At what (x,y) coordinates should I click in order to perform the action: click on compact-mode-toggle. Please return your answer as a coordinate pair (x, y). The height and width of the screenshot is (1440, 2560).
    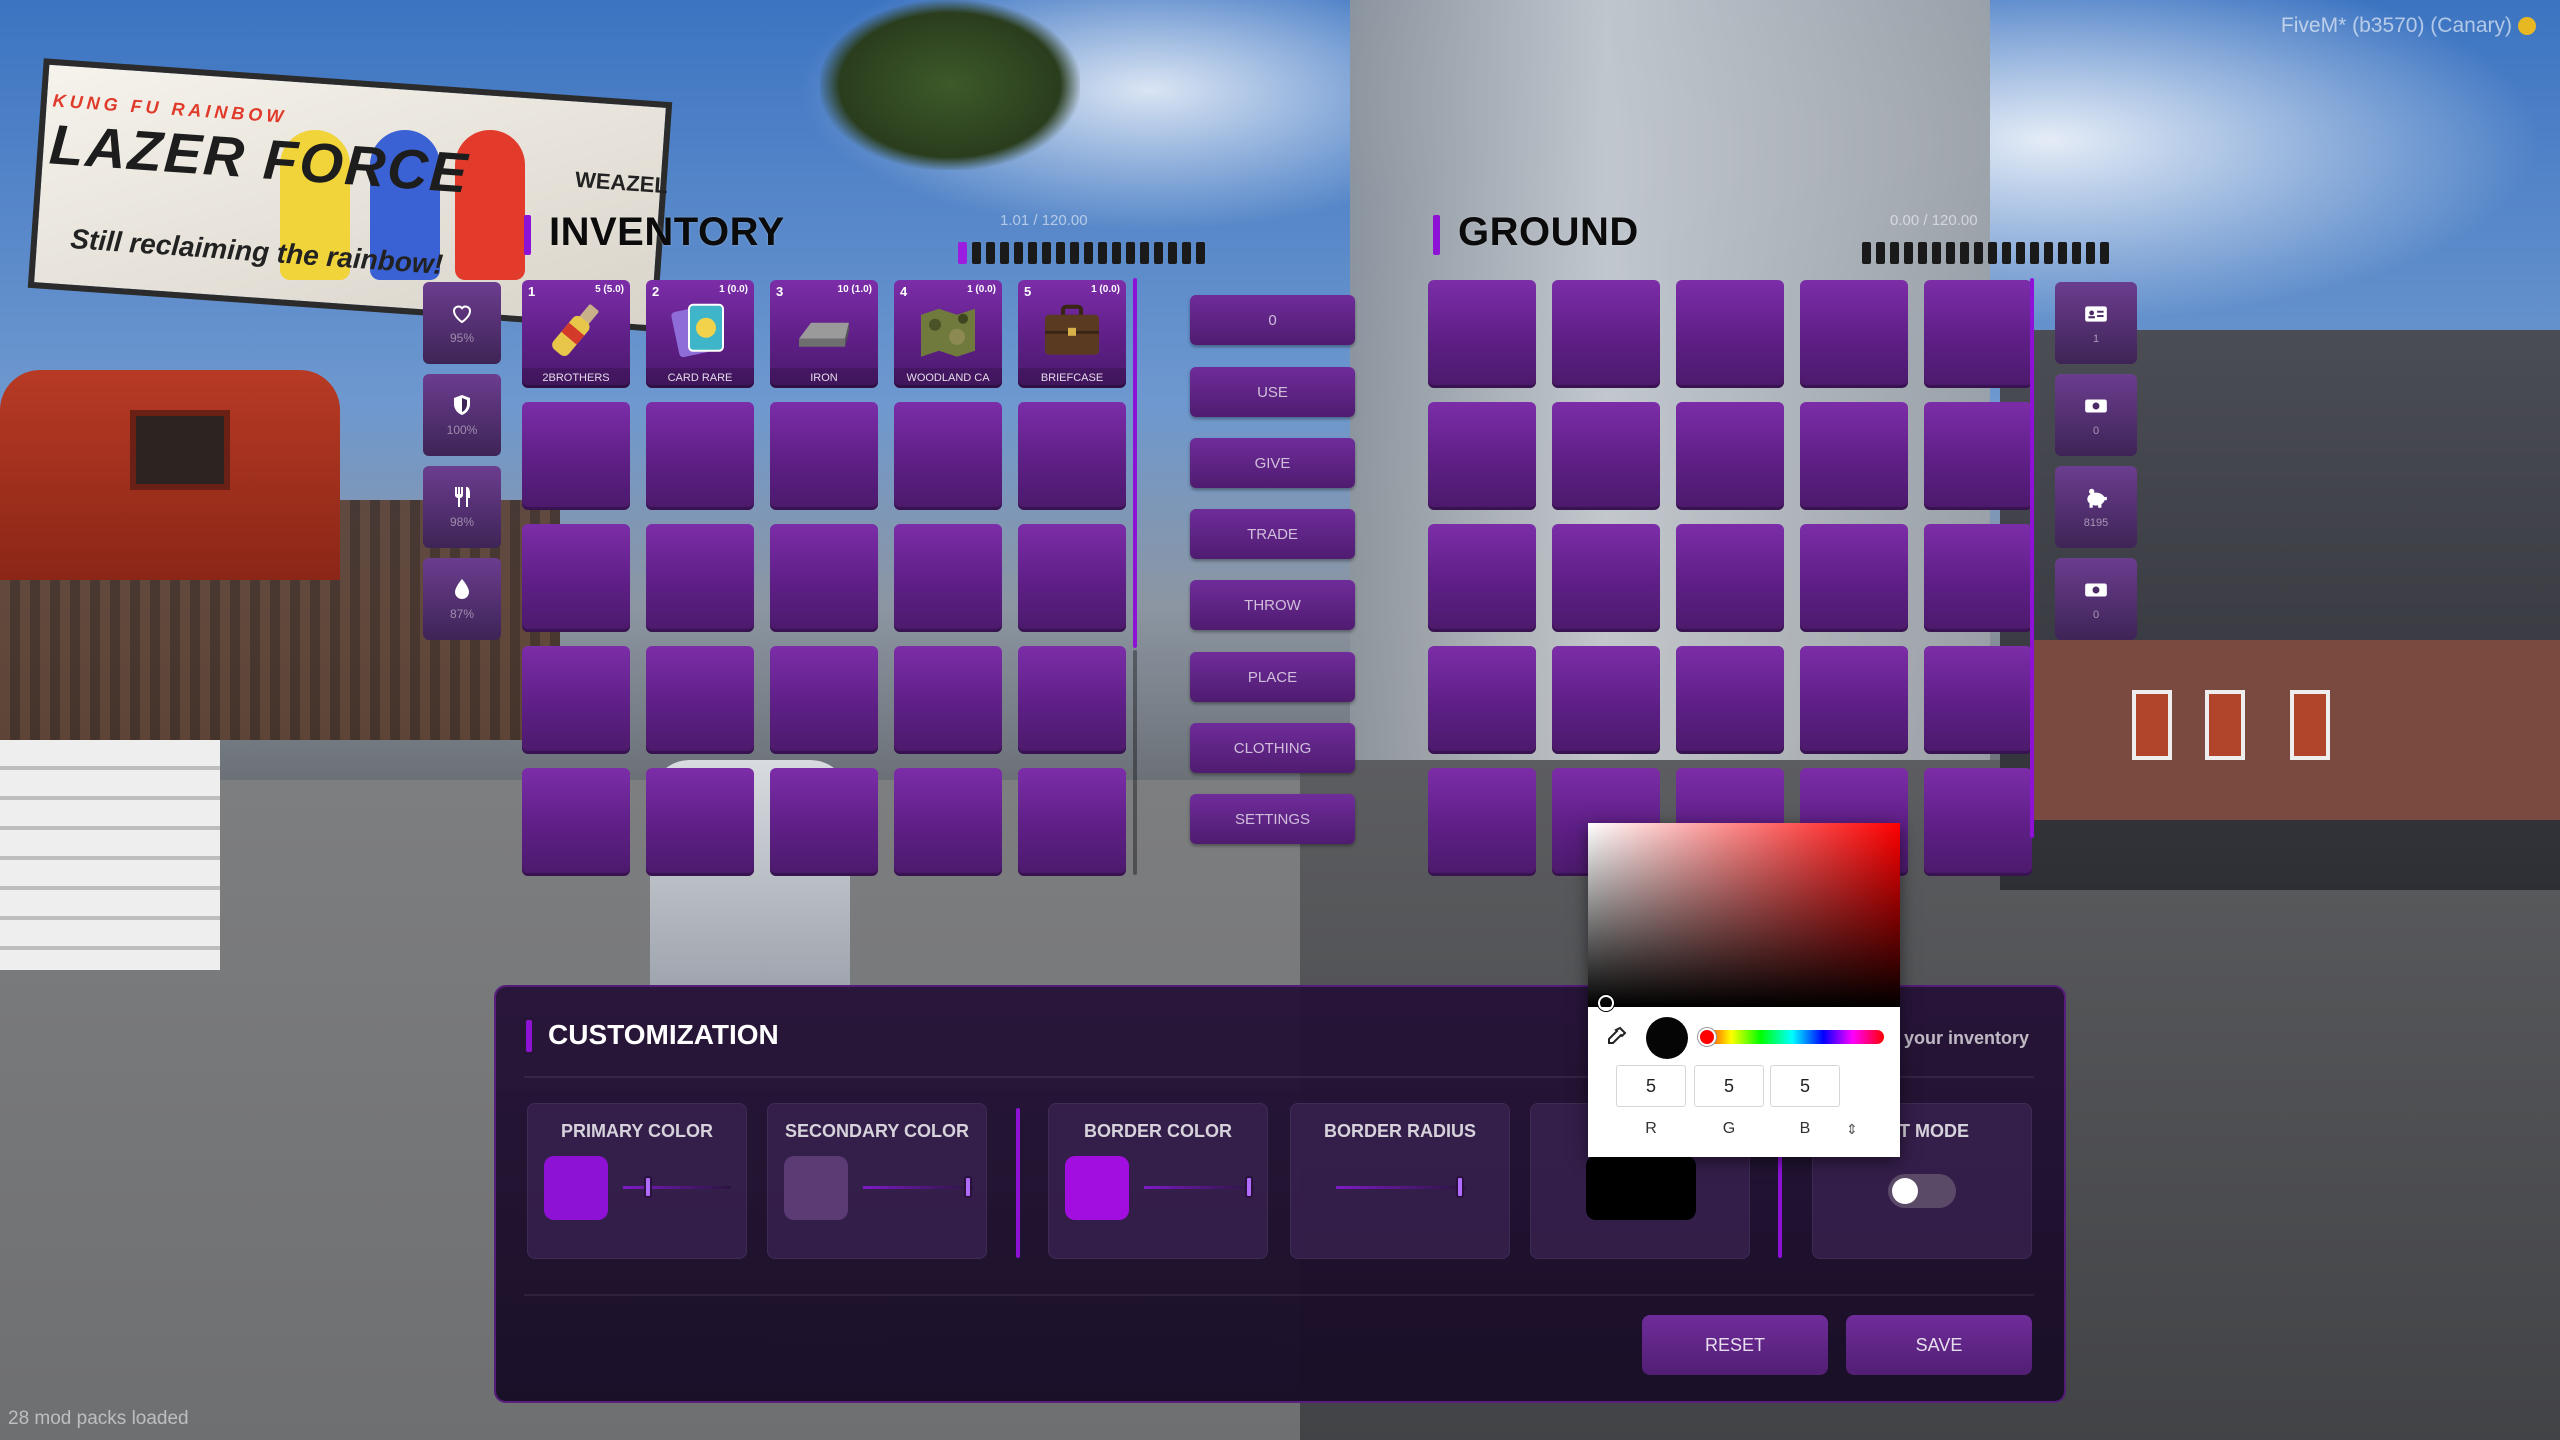
    Looking at the image, I should click on (1922, 1191).